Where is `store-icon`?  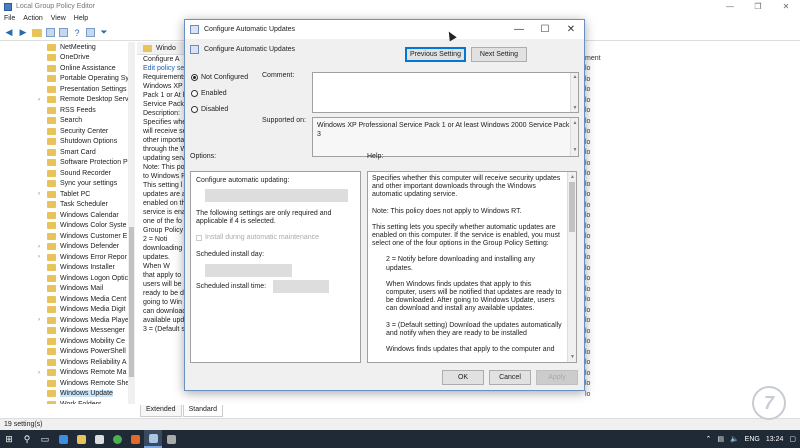 store-icon is located at coordinates (99, 439).